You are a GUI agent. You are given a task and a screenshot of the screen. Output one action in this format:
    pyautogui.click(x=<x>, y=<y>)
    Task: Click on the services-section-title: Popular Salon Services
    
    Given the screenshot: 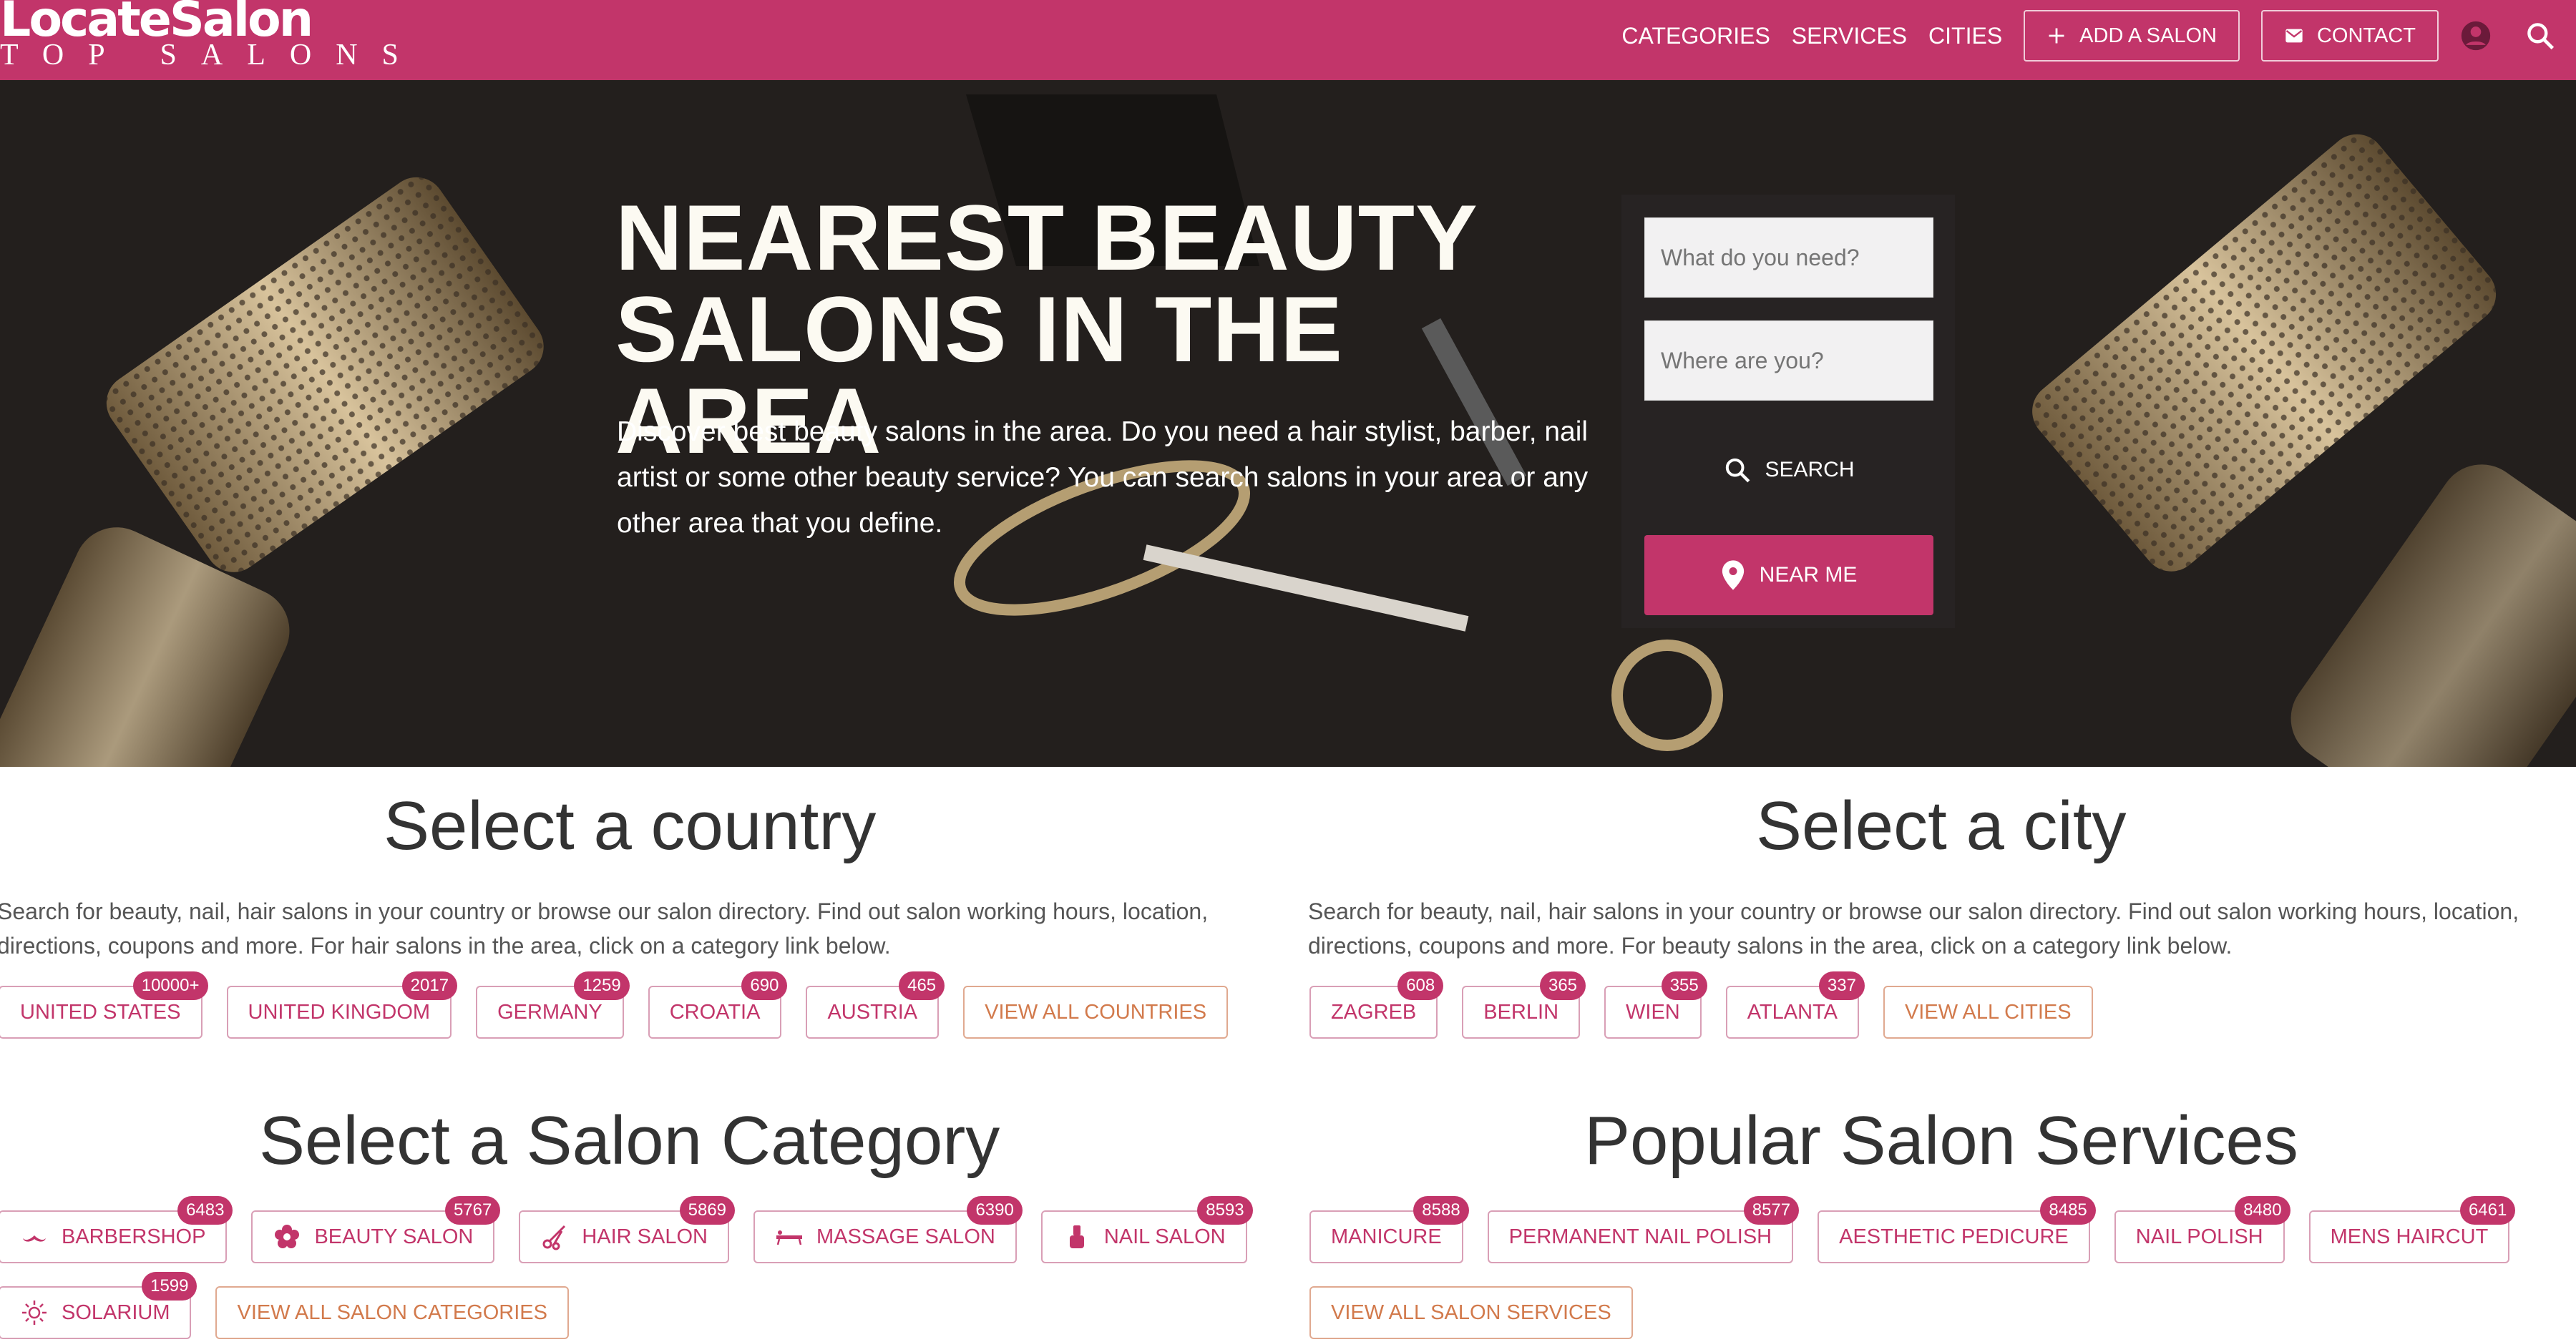 What is the action you would take?
    pyautogui.click(x=1941, y=1140)
    